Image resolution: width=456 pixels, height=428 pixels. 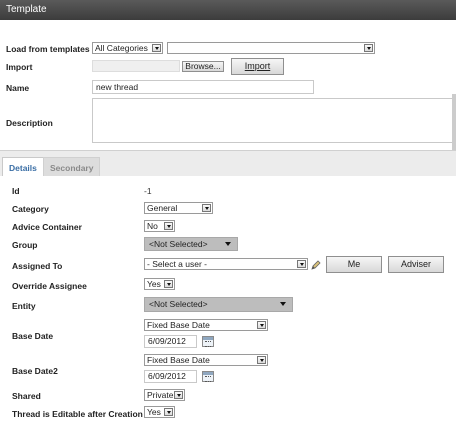 What do you see at coordinates (416, 264) in the screenshot?
I see `adviser-button: Adviser` at bounding box center [416, 264].